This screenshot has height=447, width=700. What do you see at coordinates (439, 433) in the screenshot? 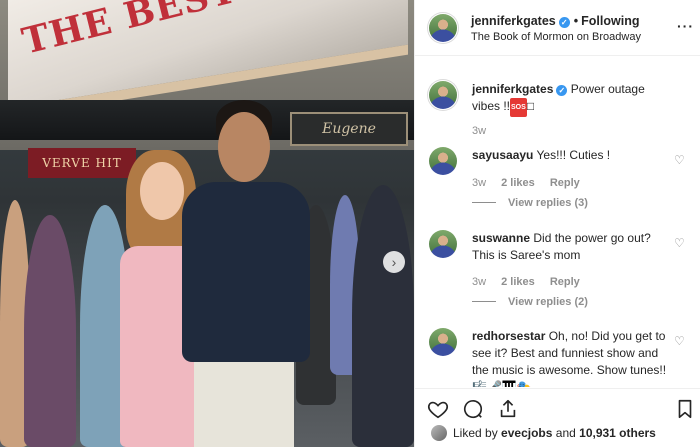
I see `liker-avatar` at bounding box center [439, 433].